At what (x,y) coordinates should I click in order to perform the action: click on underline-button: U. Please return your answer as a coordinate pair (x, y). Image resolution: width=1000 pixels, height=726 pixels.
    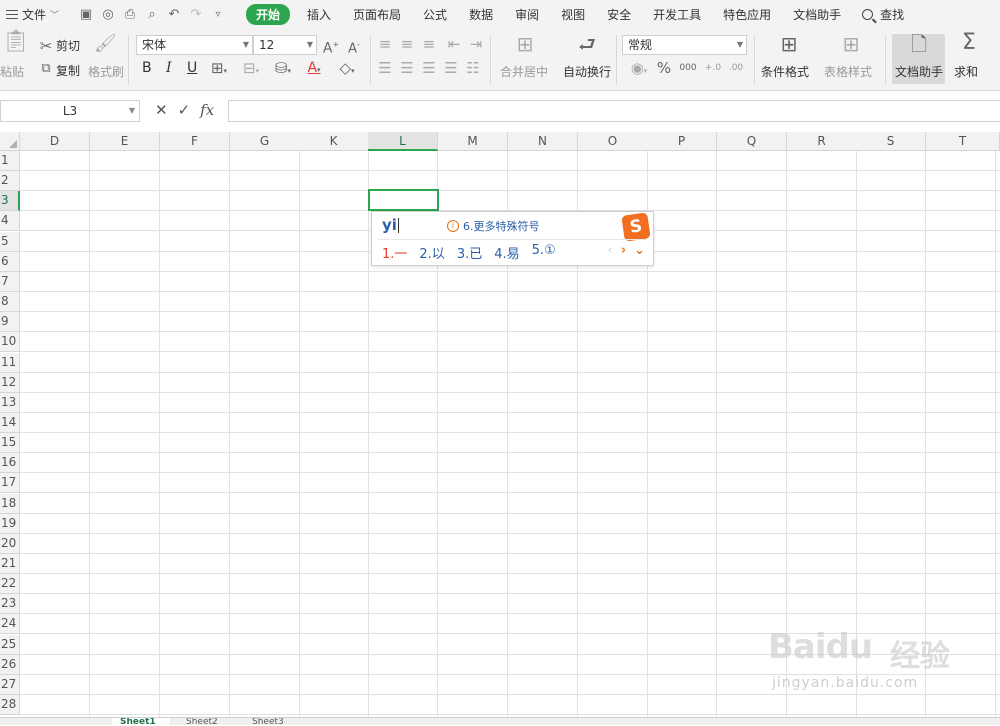
    Looking at the image, I should click on (192, 68).